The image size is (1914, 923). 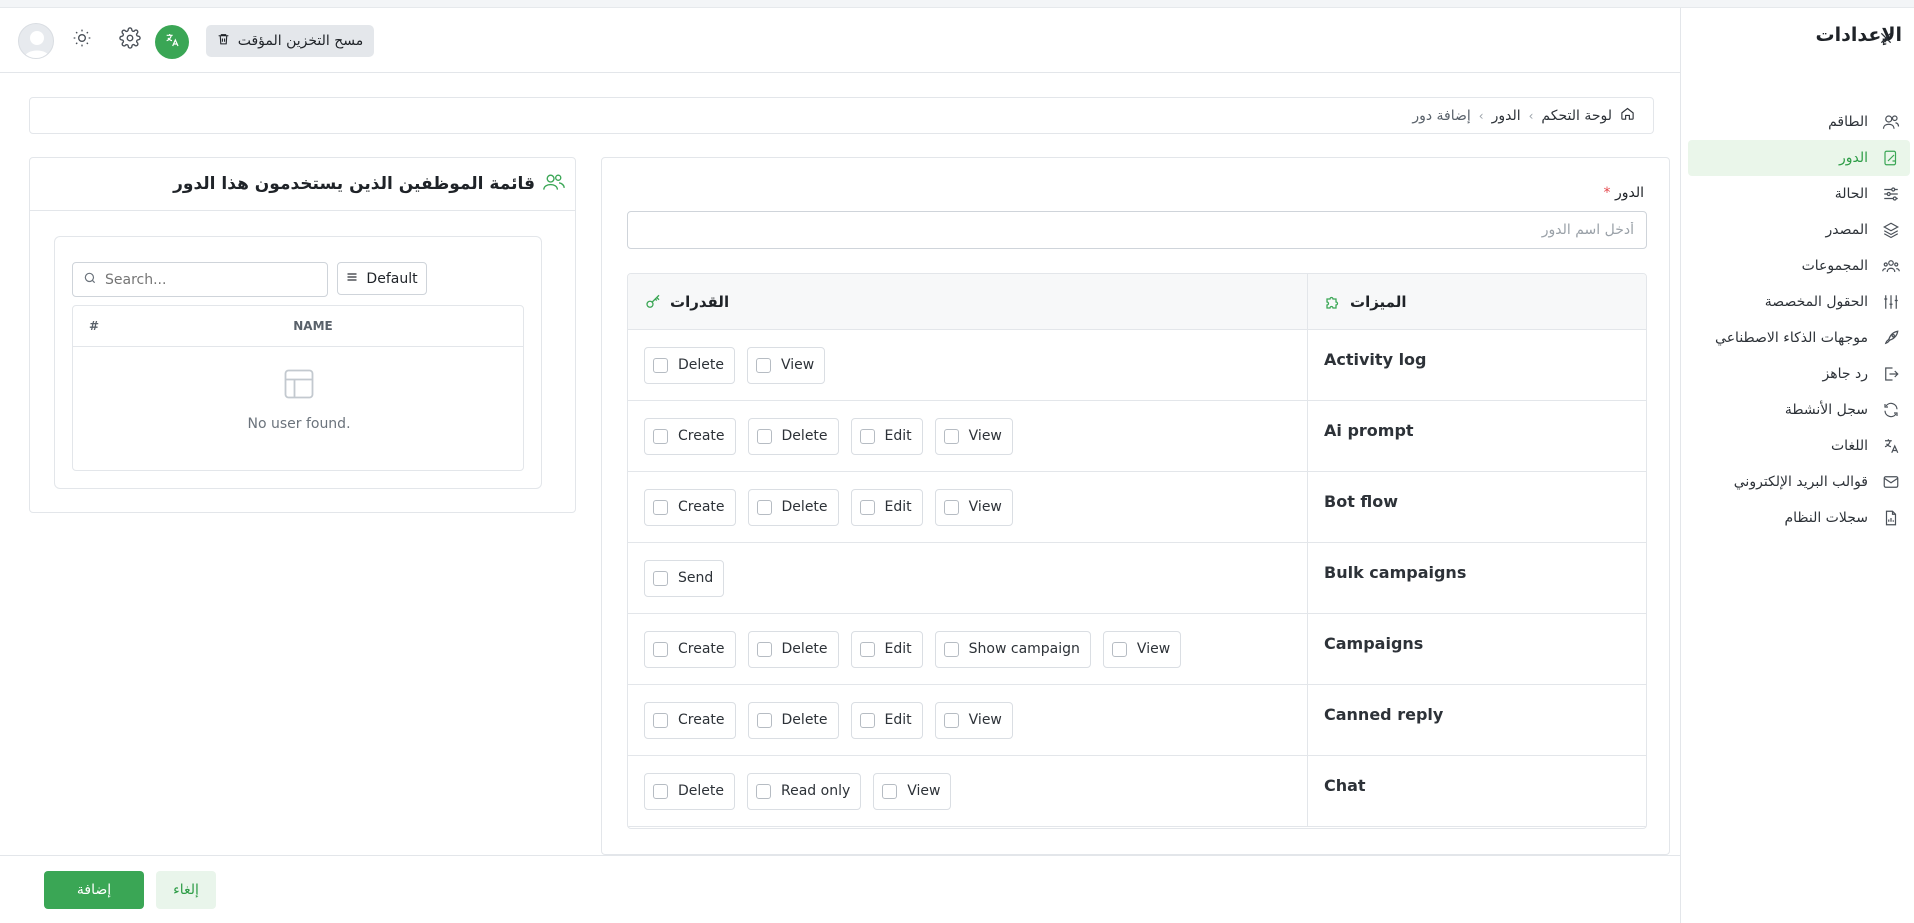 What do you see at coordinates (968, 301) in the screenshot?
I see `capabilities-header: القدرات` at bounding box center [968, 301].